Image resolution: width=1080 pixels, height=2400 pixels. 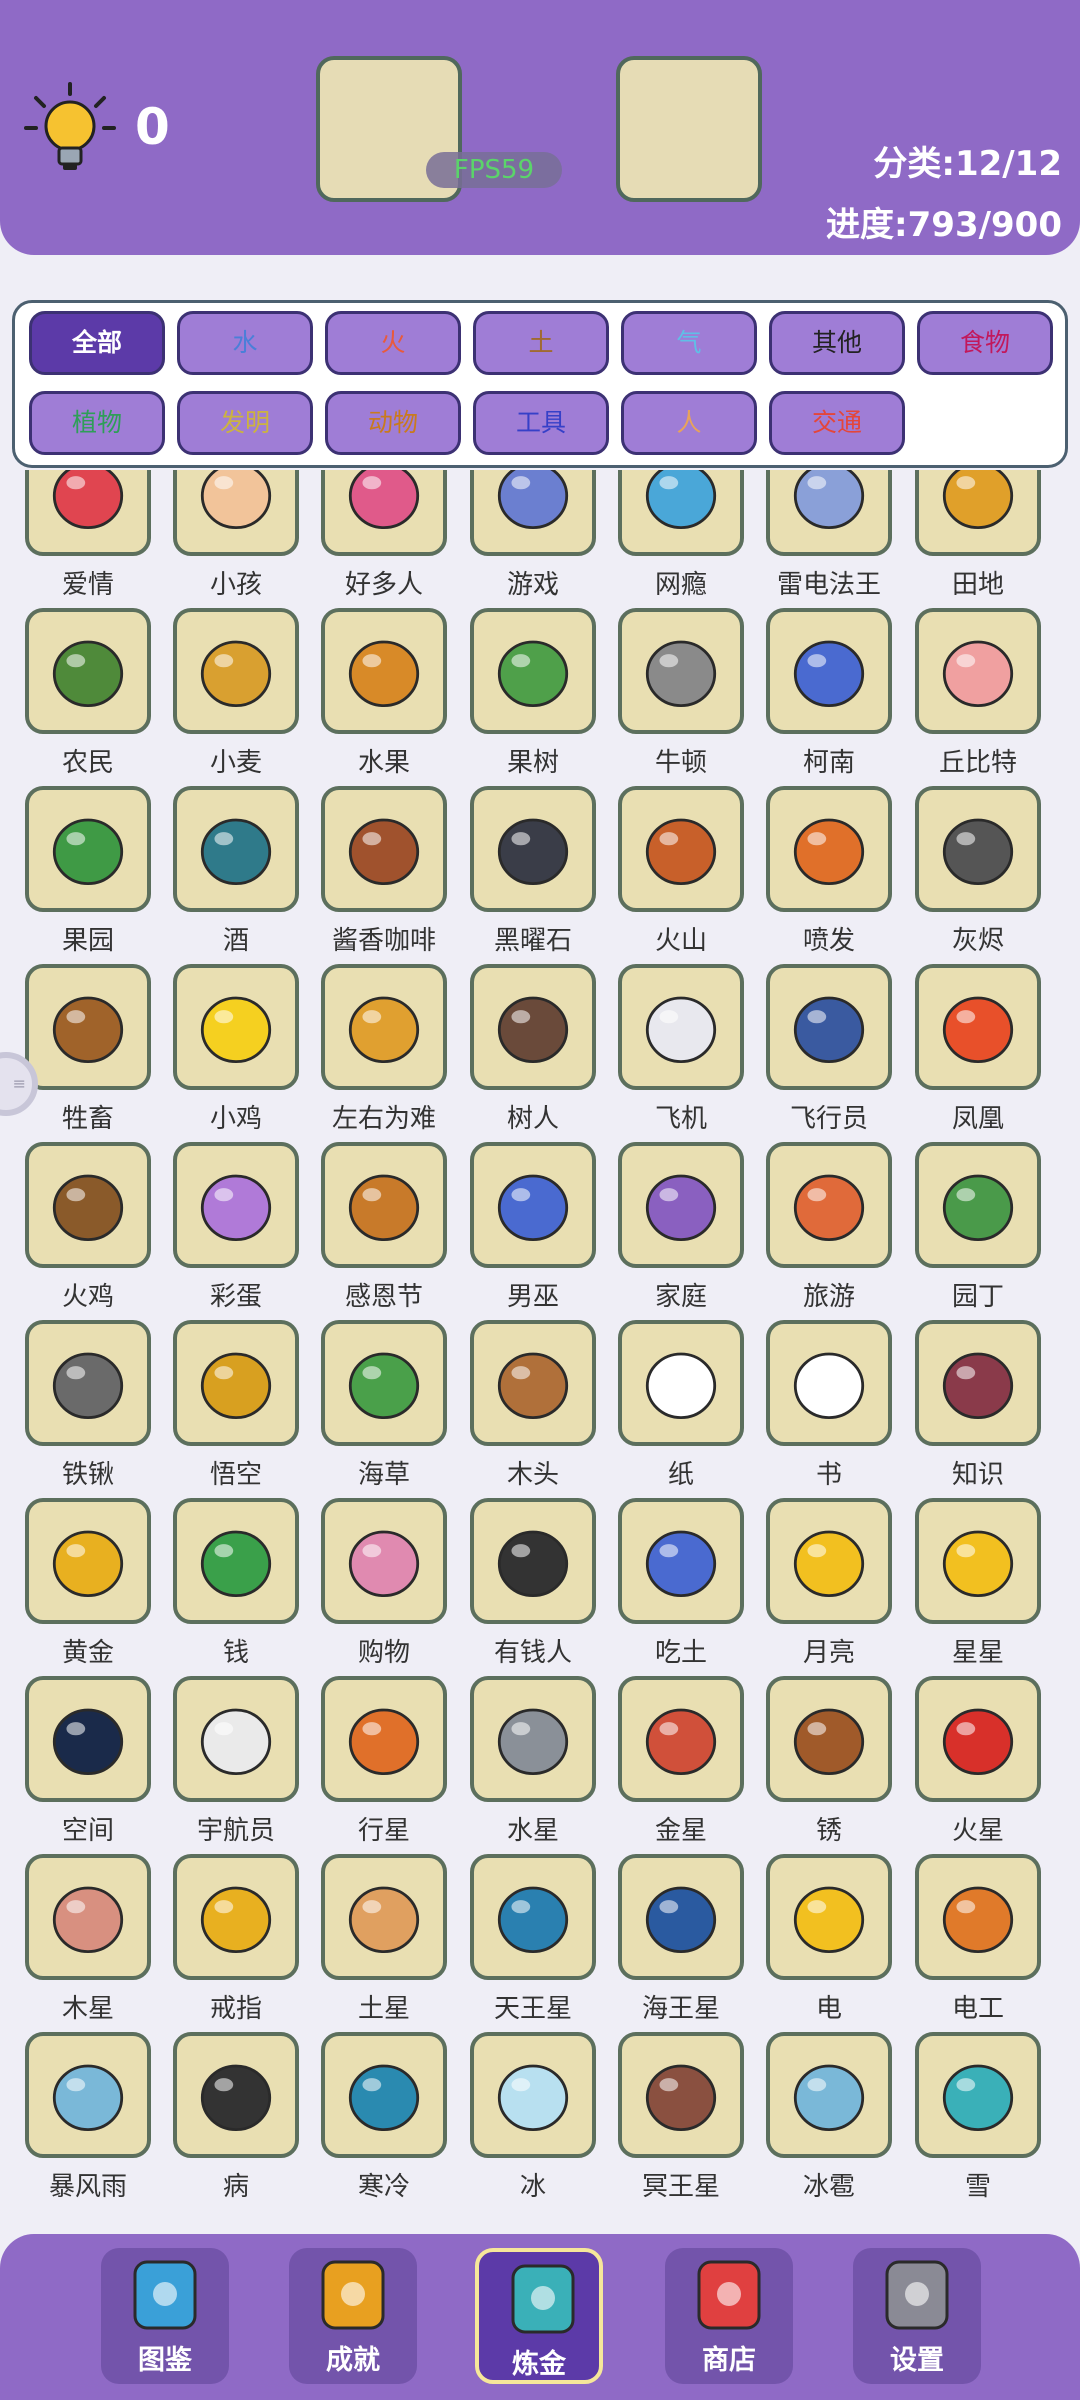 I want to click on element-item: 雷电法王, so click(x=829, y=539).